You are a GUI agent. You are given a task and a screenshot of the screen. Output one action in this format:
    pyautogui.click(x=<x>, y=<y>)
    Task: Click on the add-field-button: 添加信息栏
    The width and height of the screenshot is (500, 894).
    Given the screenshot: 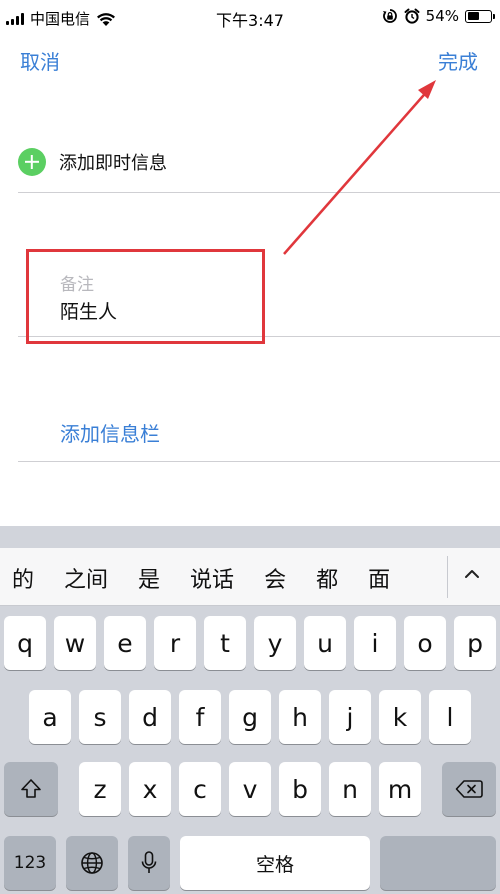 What is the action you would take?
    pyautogui.click(x=110, y=432)
    